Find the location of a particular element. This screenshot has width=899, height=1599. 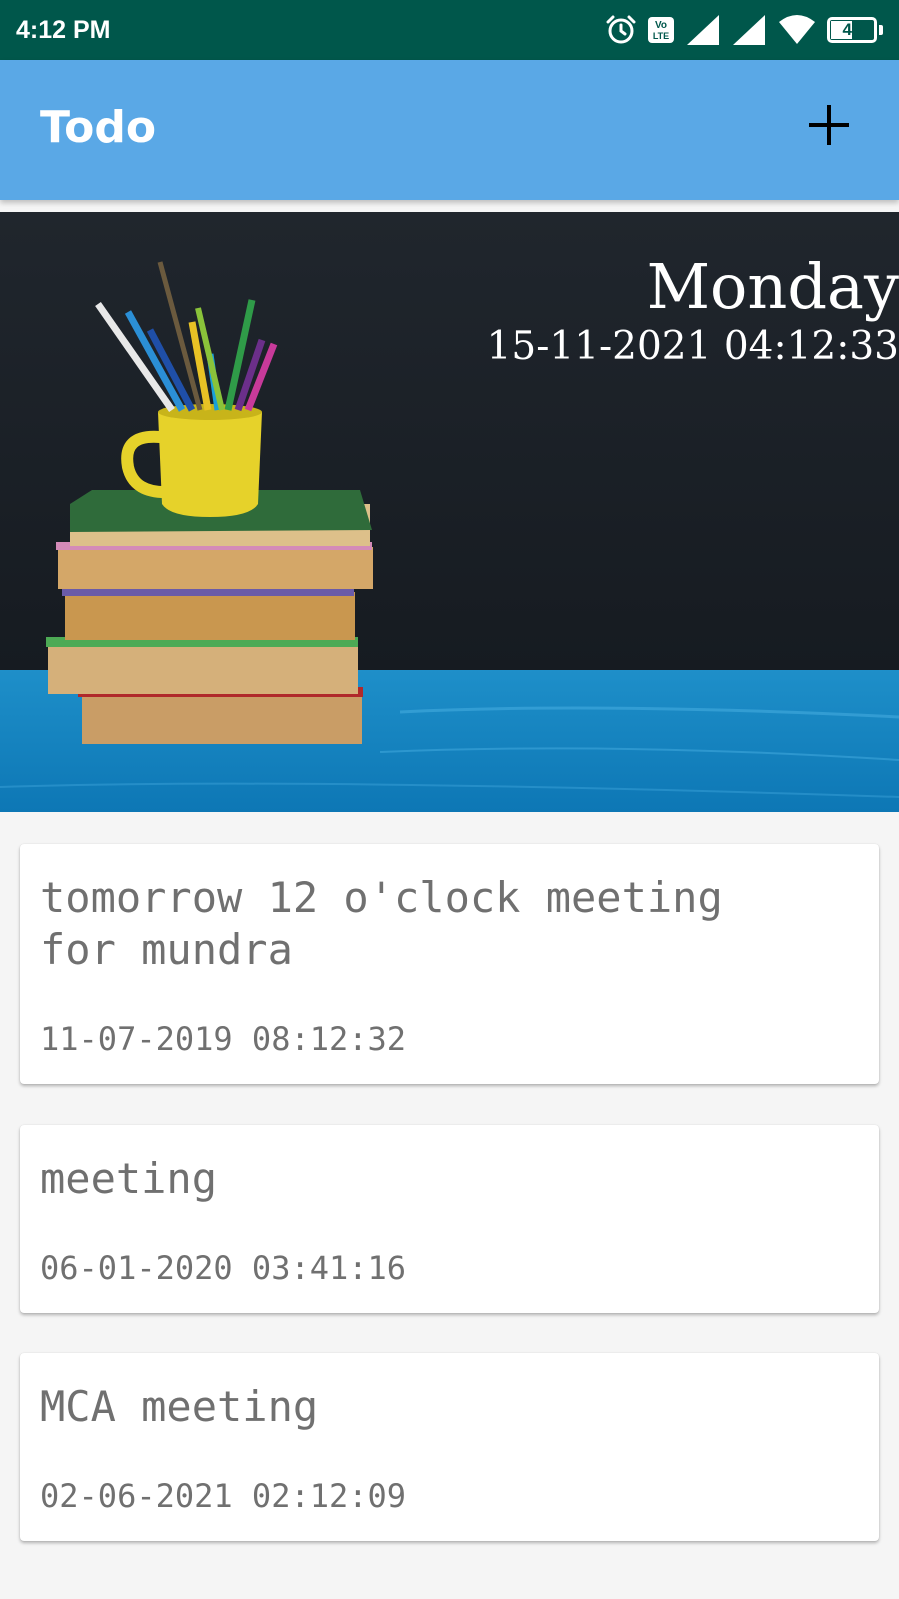

todo-timestamp: 02-06-2021 02:12:09 is located at coordinates (223, 1496).